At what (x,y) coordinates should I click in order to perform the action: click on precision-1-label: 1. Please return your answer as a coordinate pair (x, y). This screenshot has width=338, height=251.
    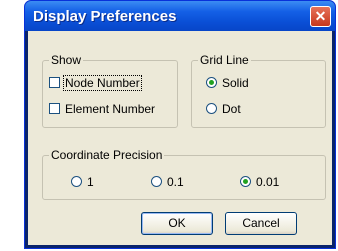
    Looking at the image, I should click on (90, 182).